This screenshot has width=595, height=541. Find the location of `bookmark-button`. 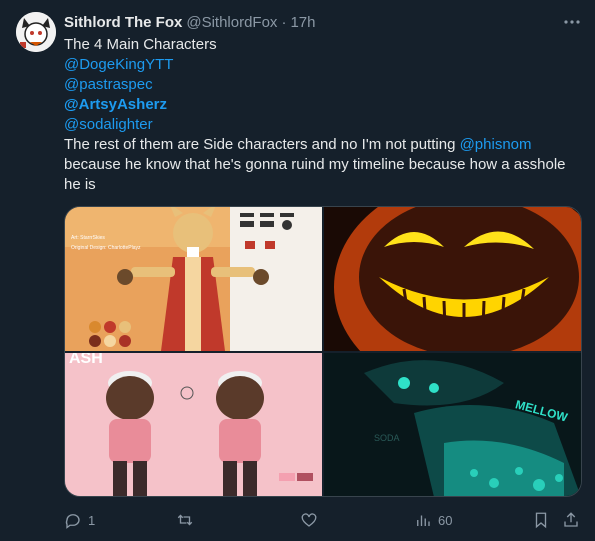

bookmark-button is located at coordinates (541, 520).